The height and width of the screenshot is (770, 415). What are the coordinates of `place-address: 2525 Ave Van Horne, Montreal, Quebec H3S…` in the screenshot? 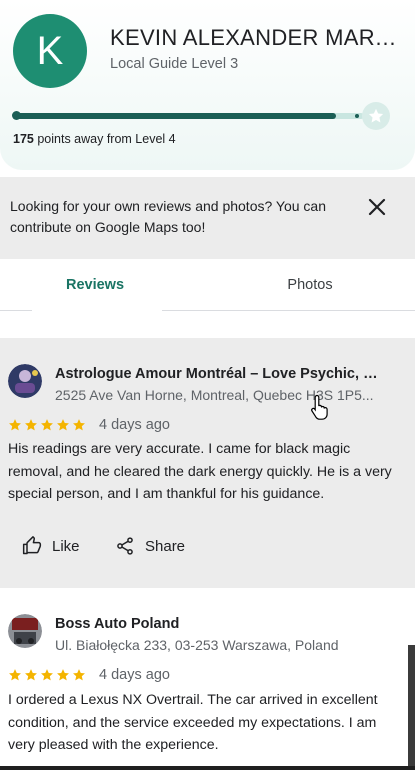 It's located at (214, 395).